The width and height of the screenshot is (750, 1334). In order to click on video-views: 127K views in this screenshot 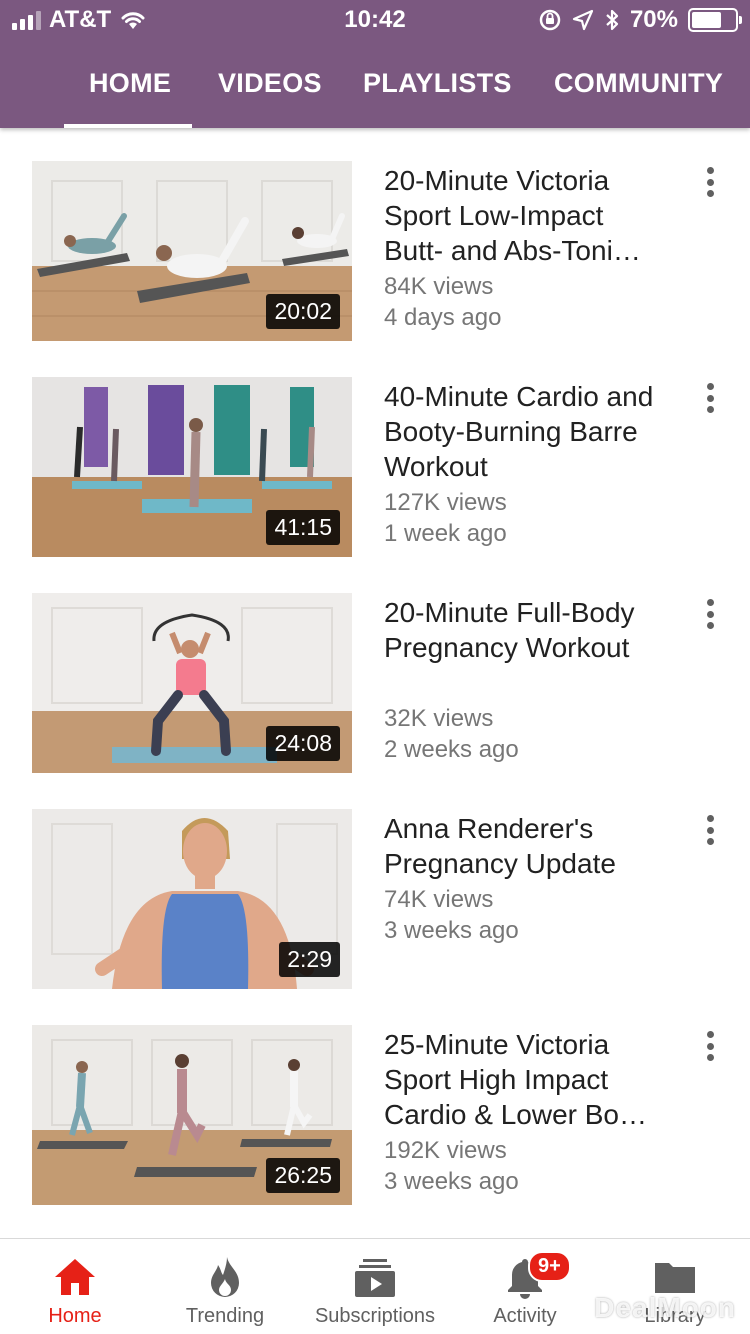, I will do `click(445, 502)`.